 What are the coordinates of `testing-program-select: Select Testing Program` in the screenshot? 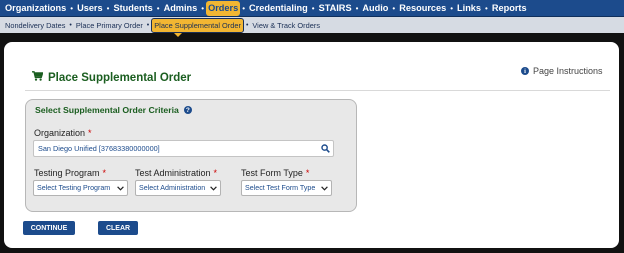 It's located at (80, 188).